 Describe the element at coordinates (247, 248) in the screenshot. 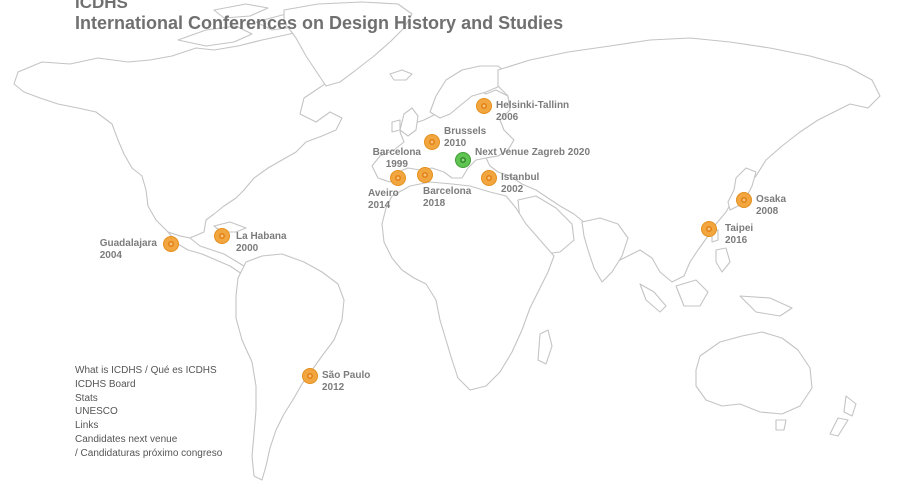

I see `venue-year: 2000` at that location.